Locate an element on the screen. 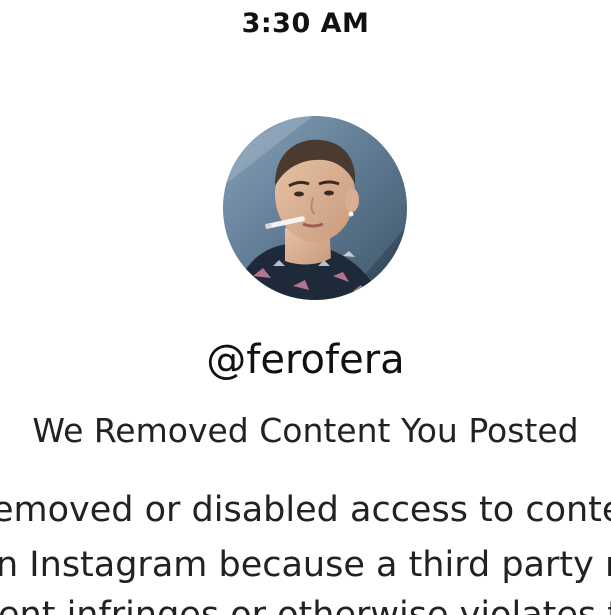  status-bar-time: 3:30 AM is located at coordinates (305, 23).